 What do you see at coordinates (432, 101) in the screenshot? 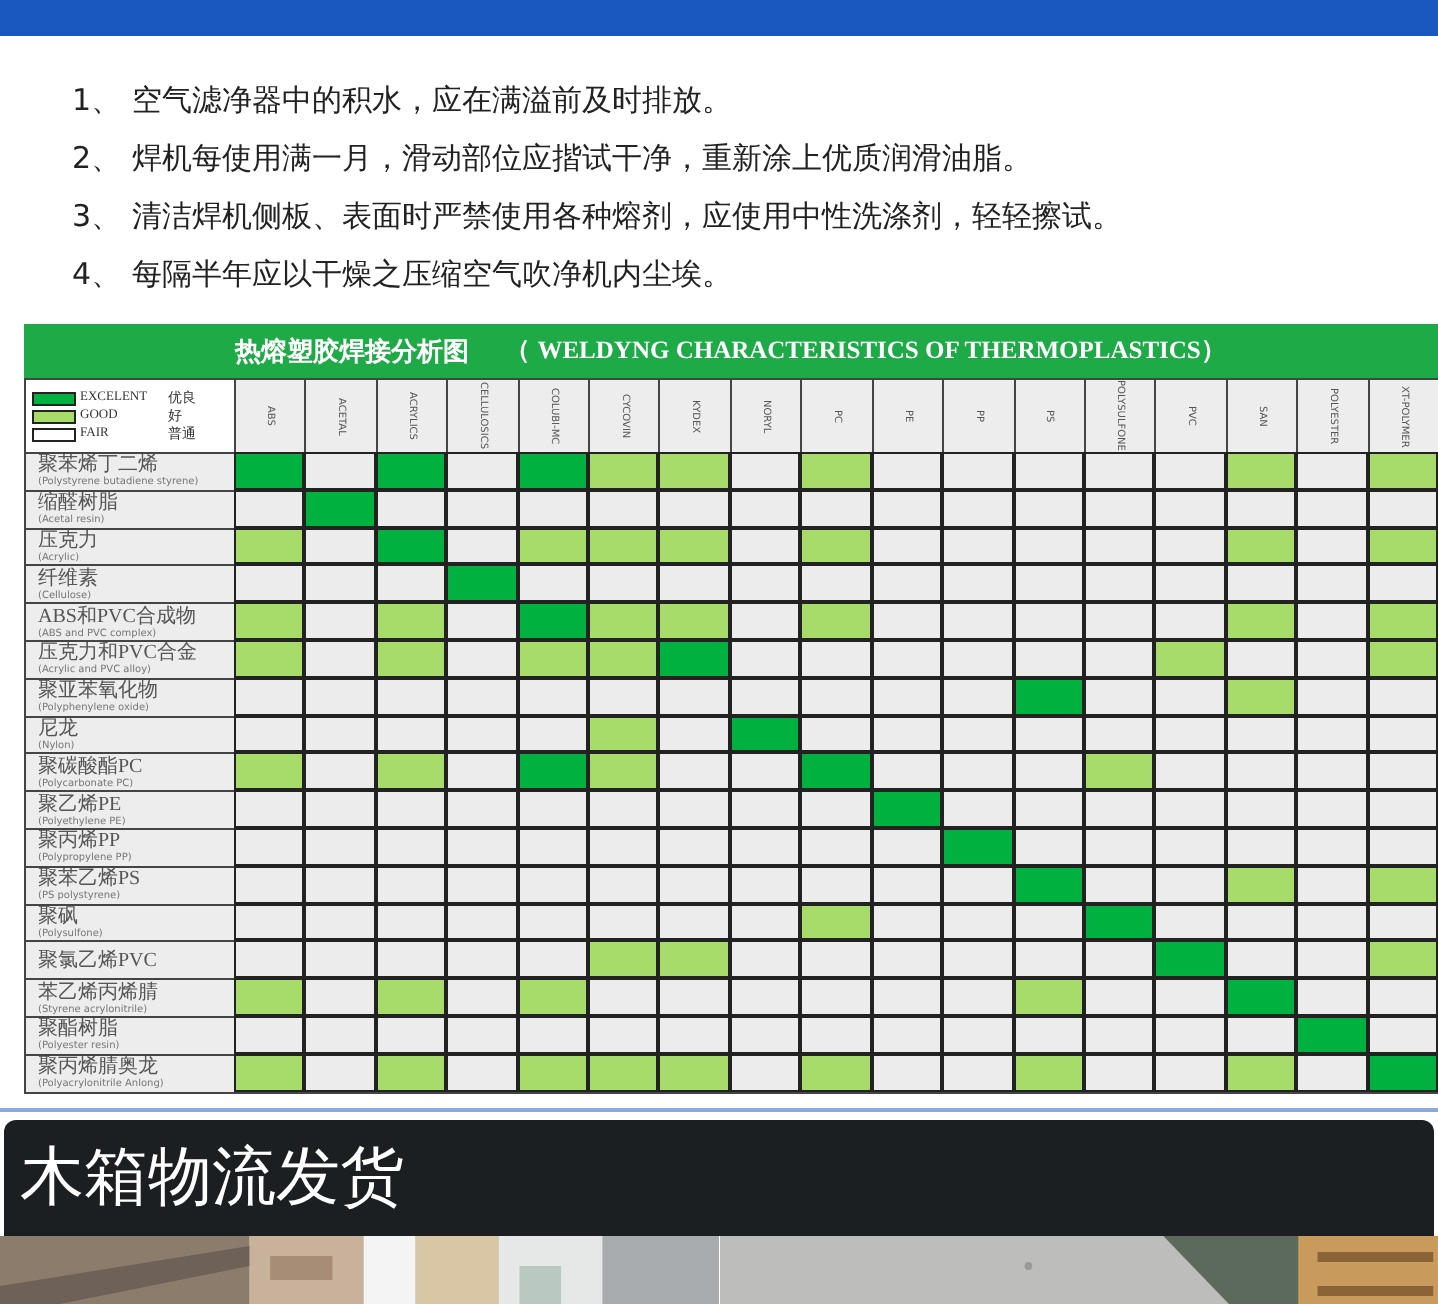
I see `maintenance-tip: 空气滤净器中的积水，应在满溢前及时排放。` at bounding box center [432, 101].